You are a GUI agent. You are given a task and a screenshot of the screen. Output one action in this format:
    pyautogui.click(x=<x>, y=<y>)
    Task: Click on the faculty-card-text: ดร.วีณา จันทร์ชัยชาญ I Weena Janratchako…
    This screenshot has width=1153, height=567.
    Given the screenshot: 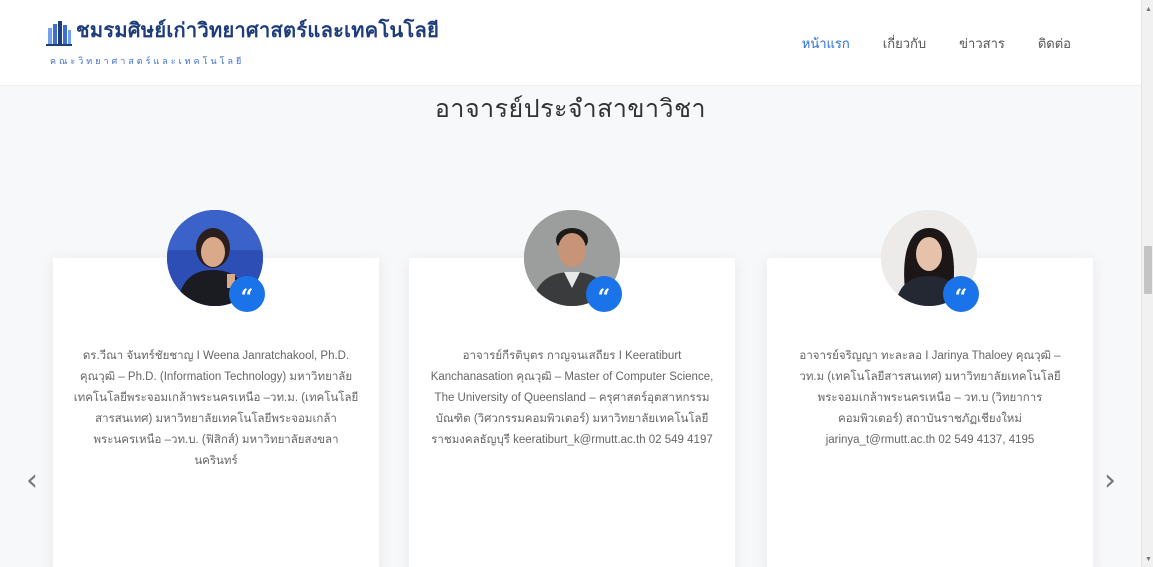 What is the action you would take?
    pyautogui.click(x=216, y=408)
    